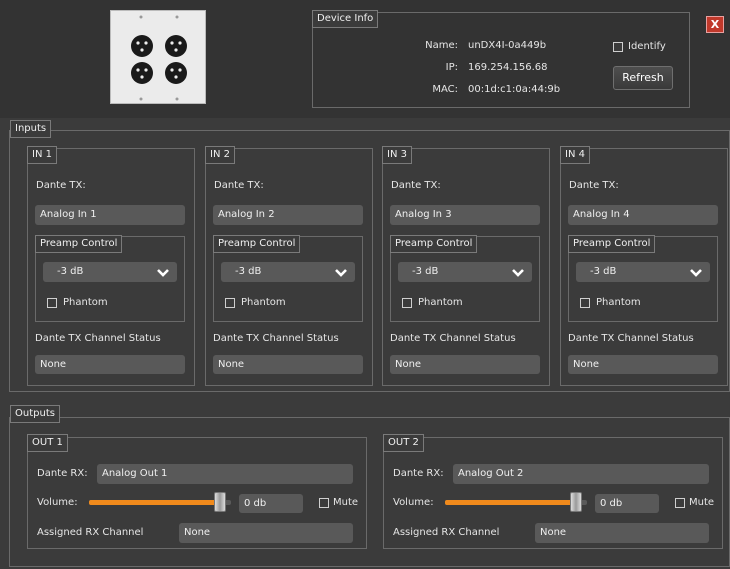 This screenshot has width=730, height=569. Describe the element at coordinates (451, 67) in the screenshot. I see `ip-label: IP:` at that location.